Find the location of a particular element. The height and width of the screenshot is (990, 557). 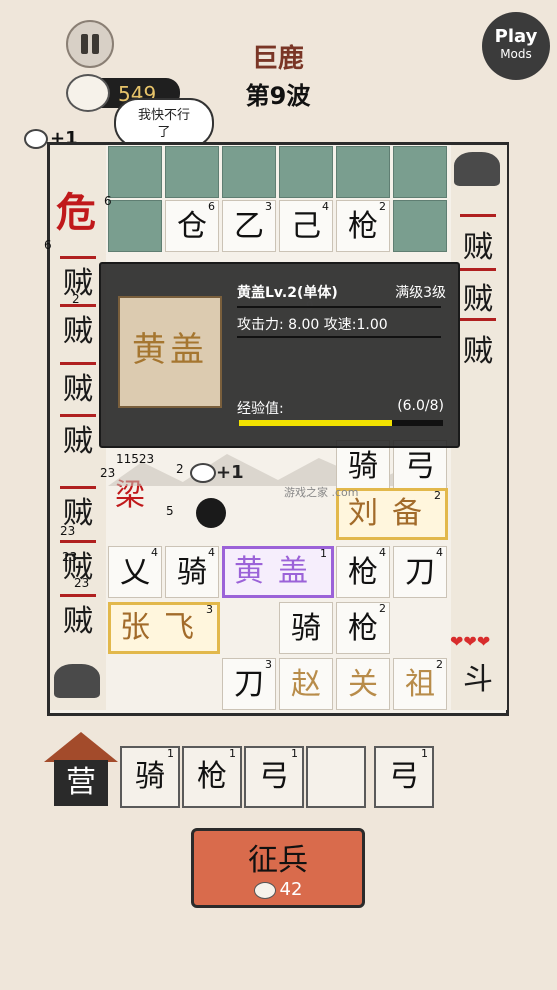

unit-glyph: 己 is located at coordinates (306, 226).